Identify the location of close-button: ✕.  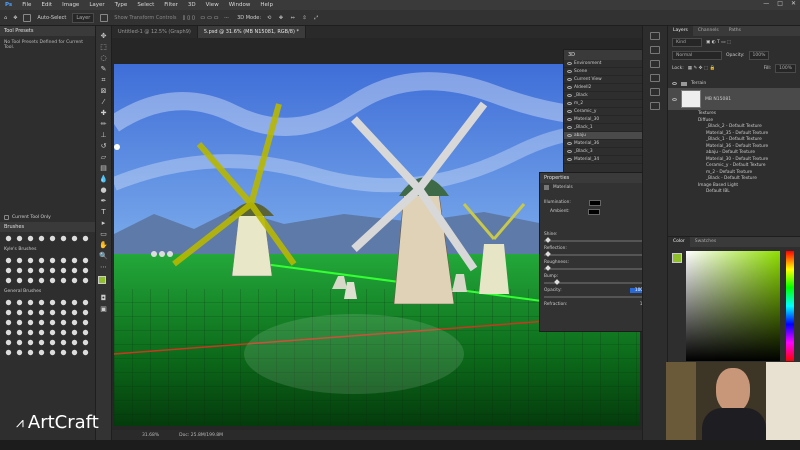
(793, 3).